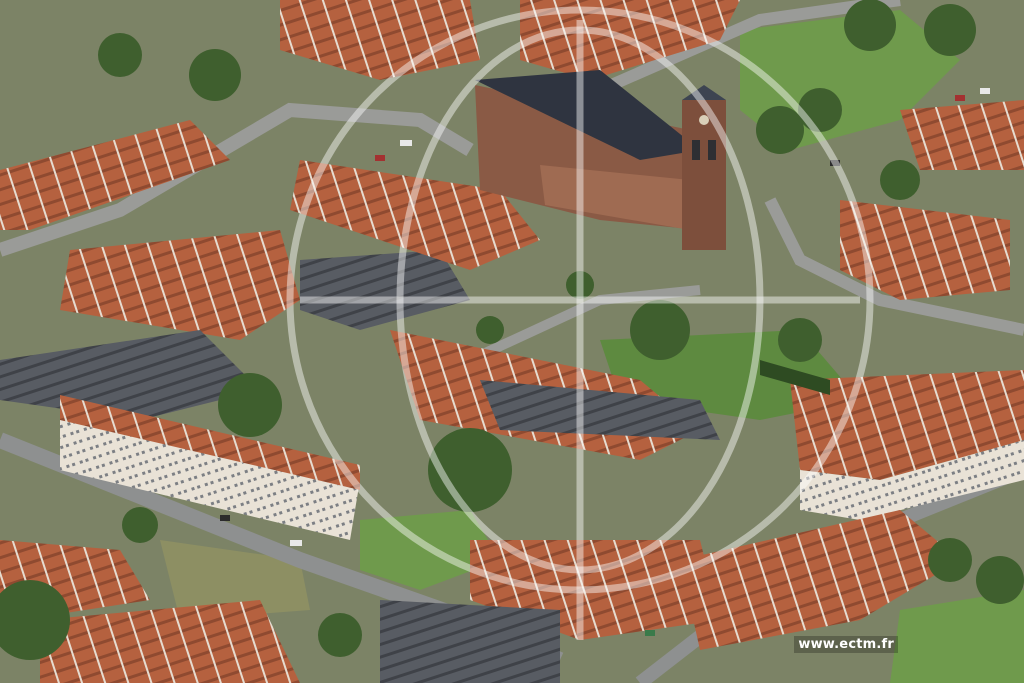  Describe the element at coordinates (470, 641) in the screenshot. I see `houses-bottom-mid` at that location.